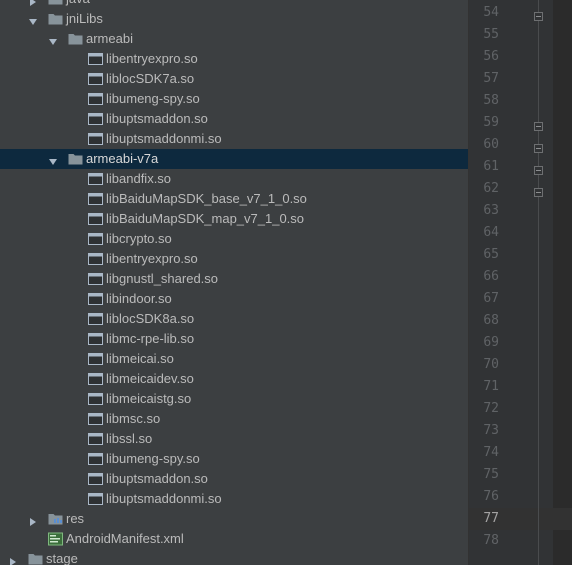 This screenshot has width=572, height=565. What do you see at coordinates (109, 38) in the screenshot?
I see `tree-item-label: armeabi` at bounding box center [109, 38].